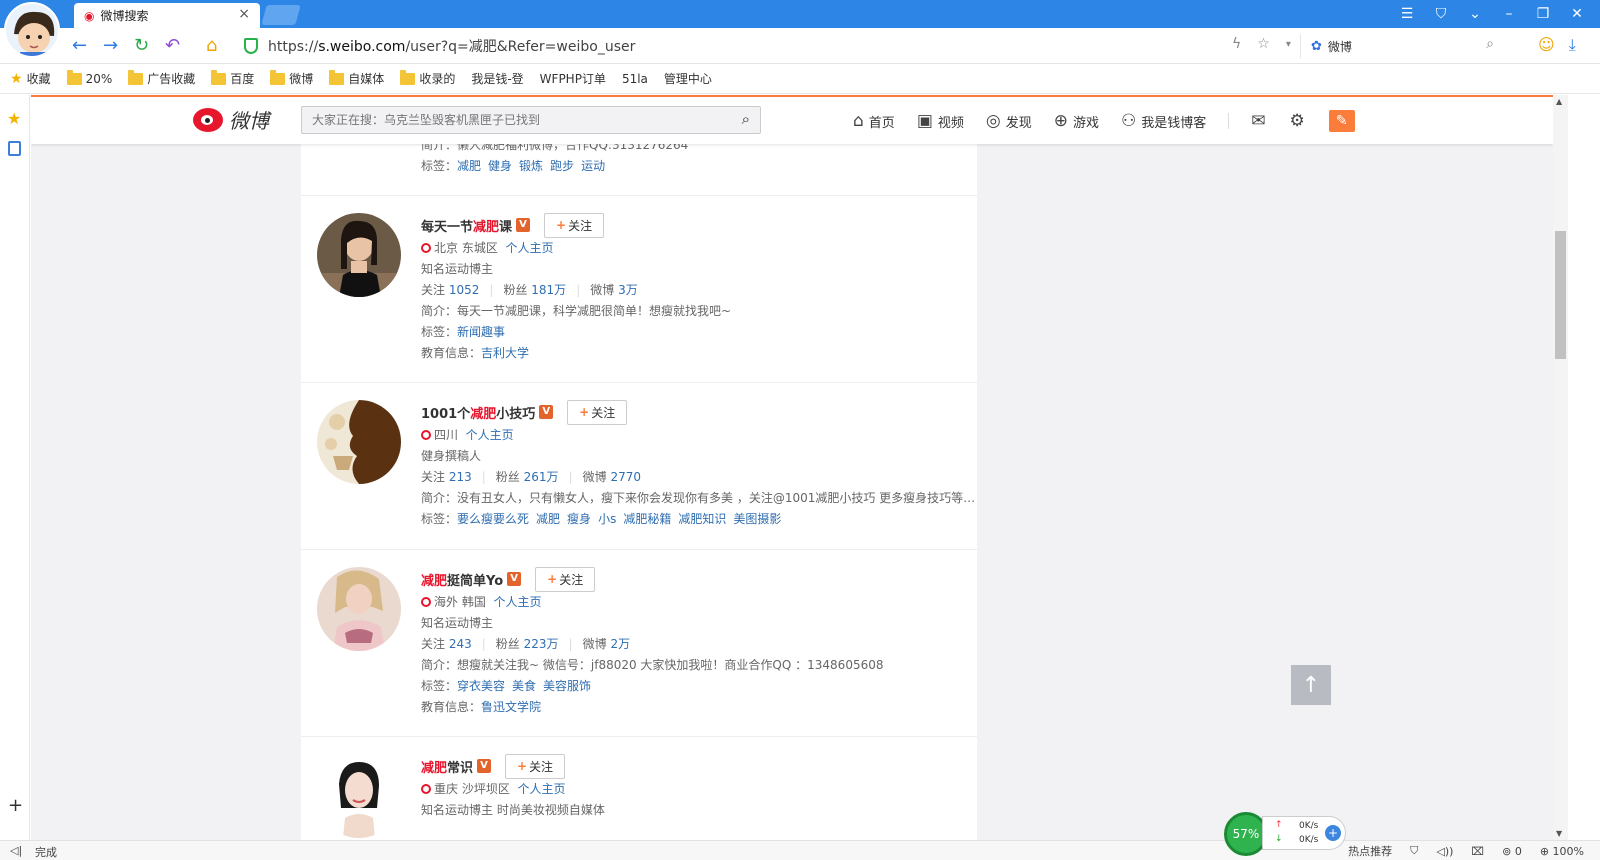 This screenshot has height=860, width=1600. I want to click on tag-link: 美食, so click(524, 686).